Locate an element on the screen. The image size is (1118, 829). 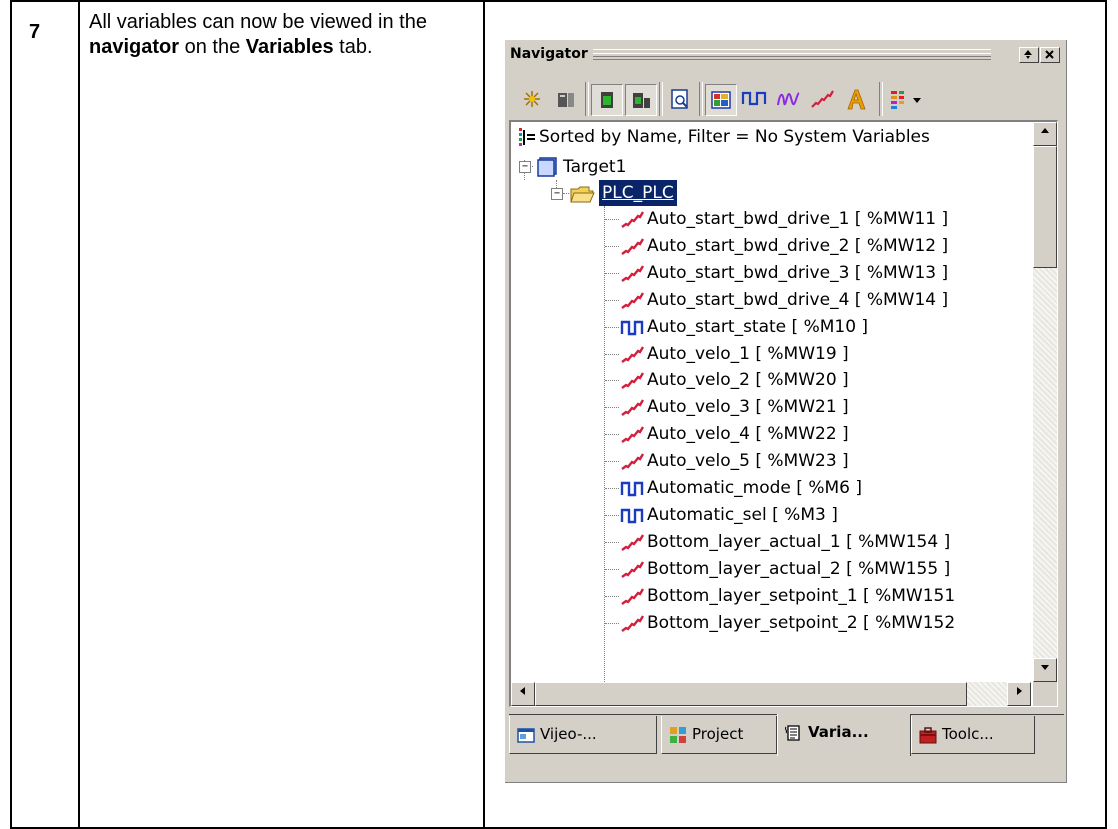
close-icon is located at coordinates (1049, 54).